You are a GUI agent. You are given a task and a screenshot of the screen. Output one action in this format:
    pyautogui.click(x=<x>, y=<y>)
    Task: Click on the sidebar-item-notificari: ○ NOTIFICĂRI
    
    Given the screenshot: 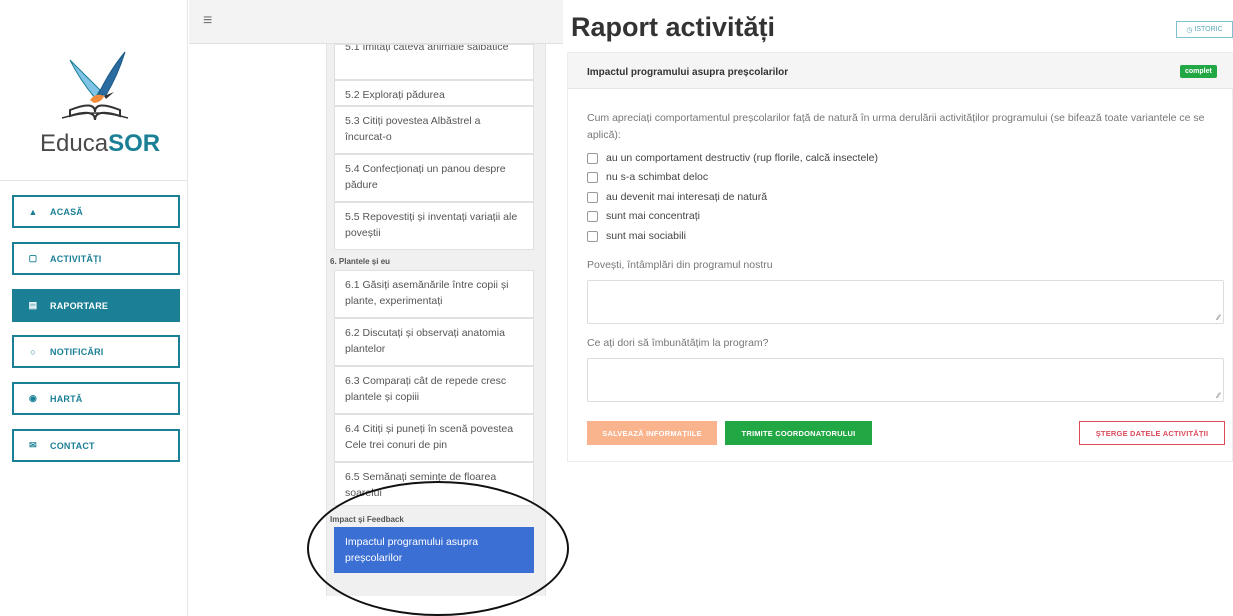 What is the action you would take?
    pyautogui.click(x=96, y=351)
    